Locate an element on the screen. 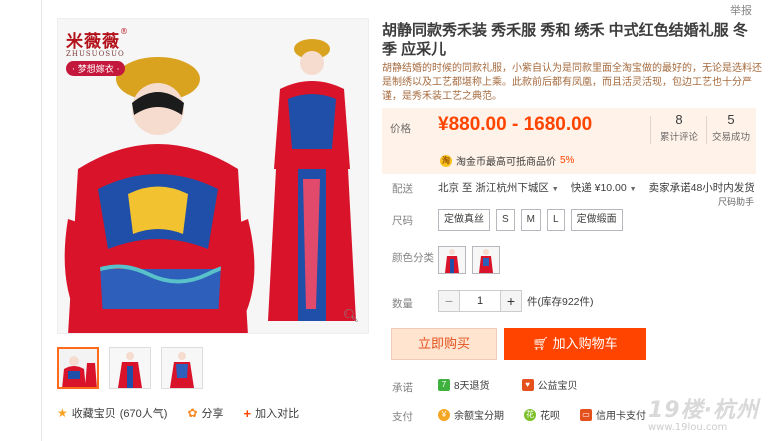 This screenshot has height=441, width=780. reviews-count: 8 is located at coordinates (679, 119).